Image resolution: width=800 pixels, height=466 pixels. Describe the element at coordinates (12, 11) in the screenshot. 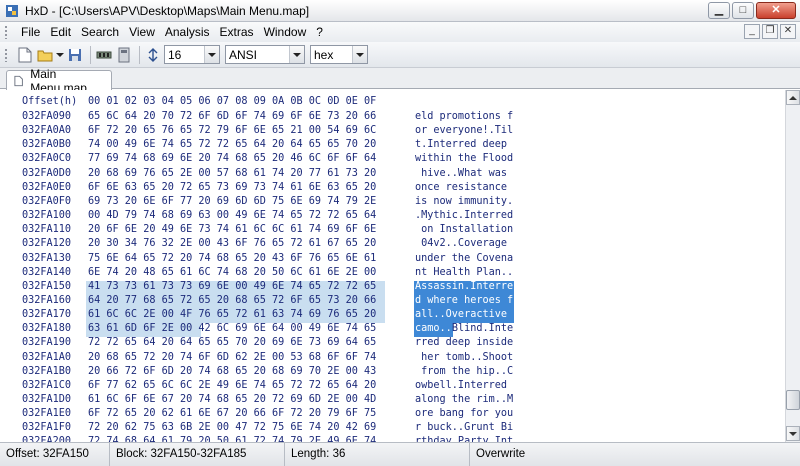

I see `hxd-app-icon` at that location.